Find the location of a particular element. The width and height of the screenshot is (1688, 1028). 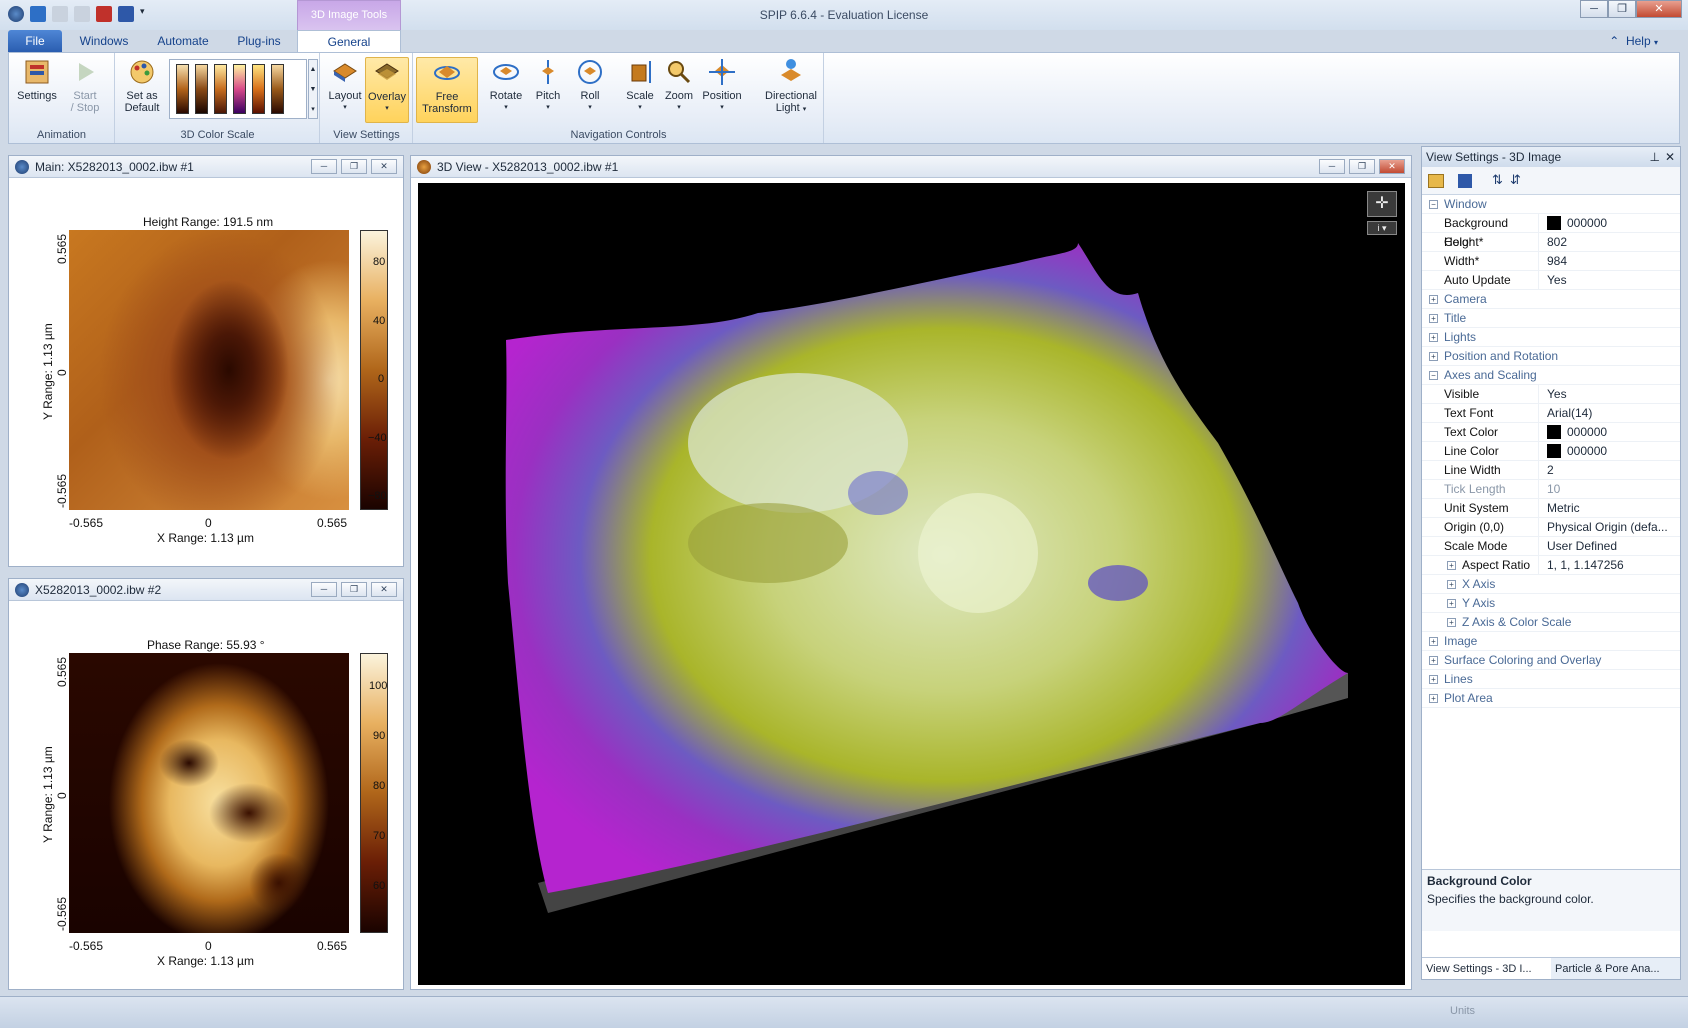

color-scale-gallery is located at coordinates (238, 89).